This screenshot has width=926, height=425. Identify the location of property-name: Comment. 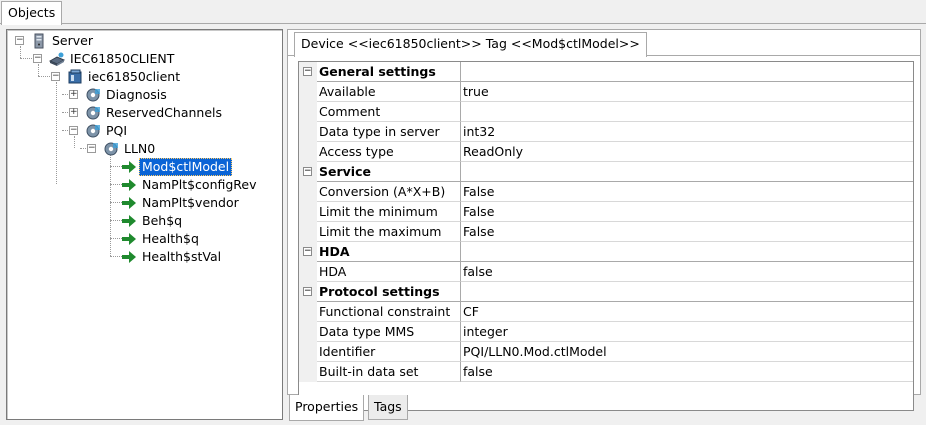
(389, 112).